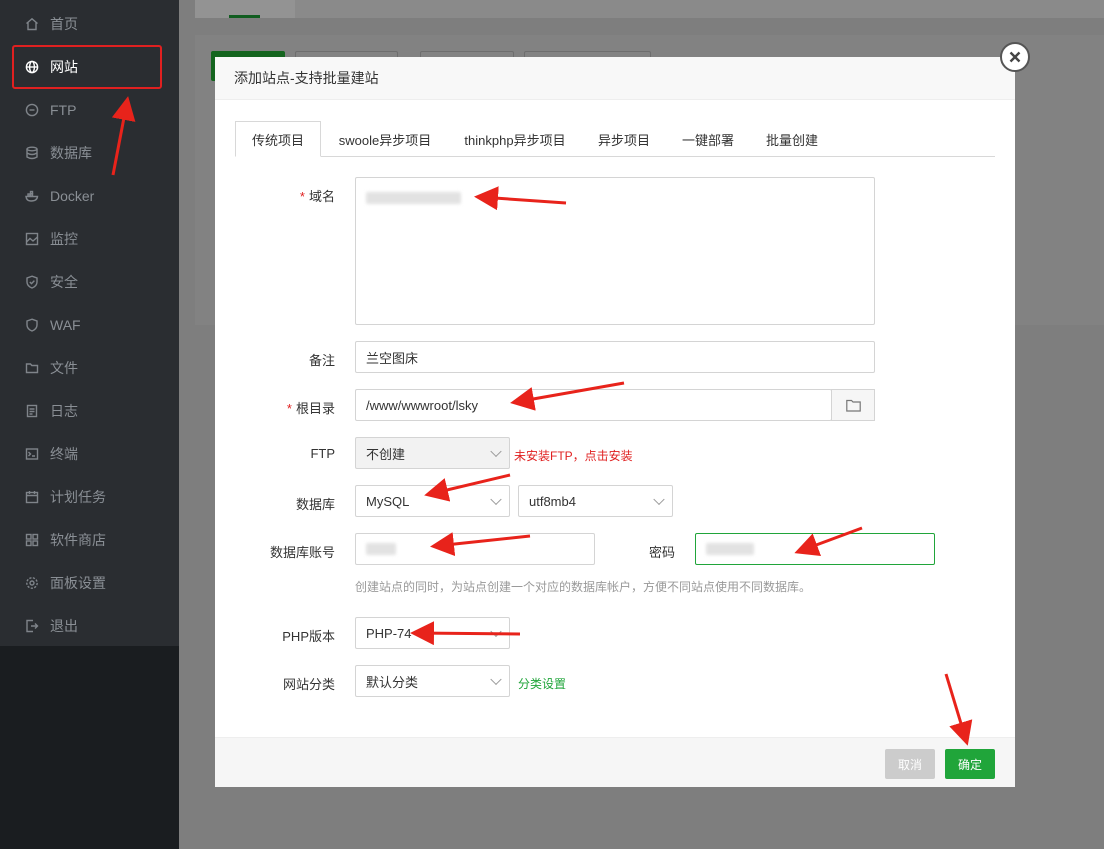 This screenshot has height=849, width=1104. I want to click on remark-label: 备注, so click(321, 360).